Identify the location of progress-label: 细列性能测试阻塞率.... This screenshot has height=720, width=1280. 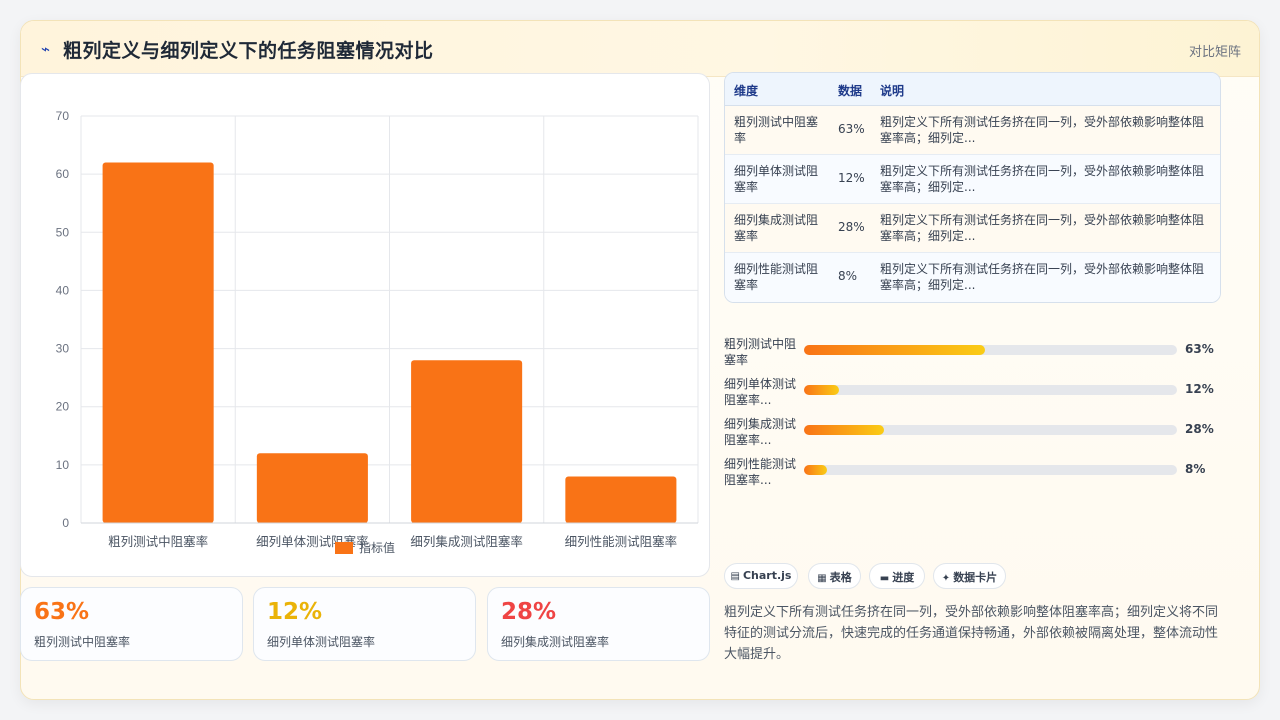
(760, 472).